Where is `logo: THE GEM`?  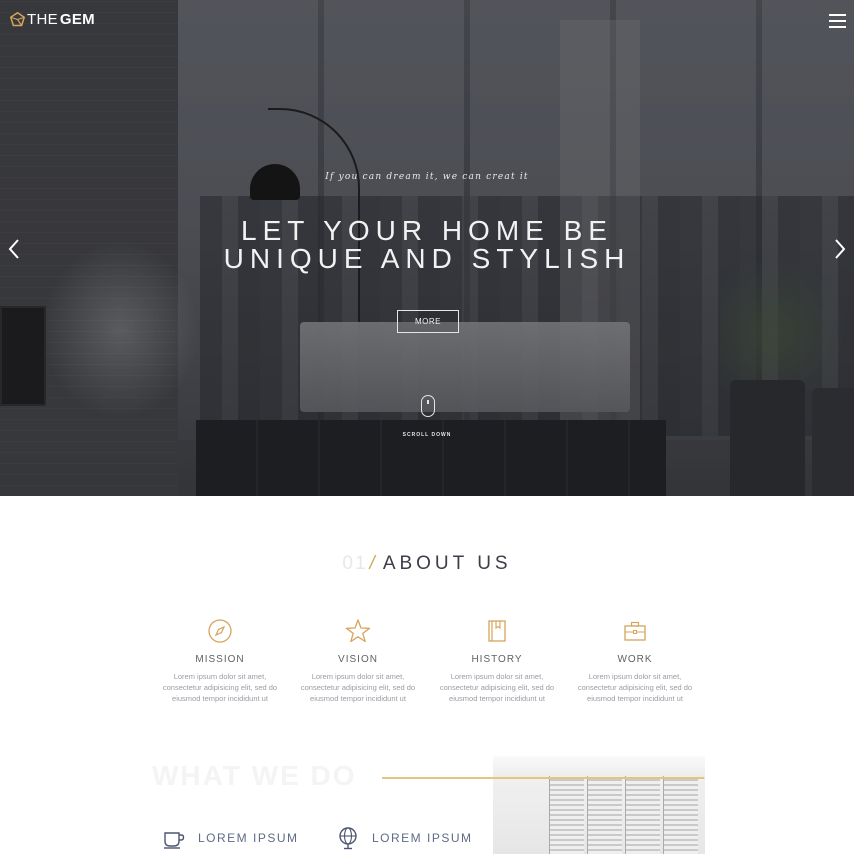 logo: THE GEM is located at coordinates (52, 19).